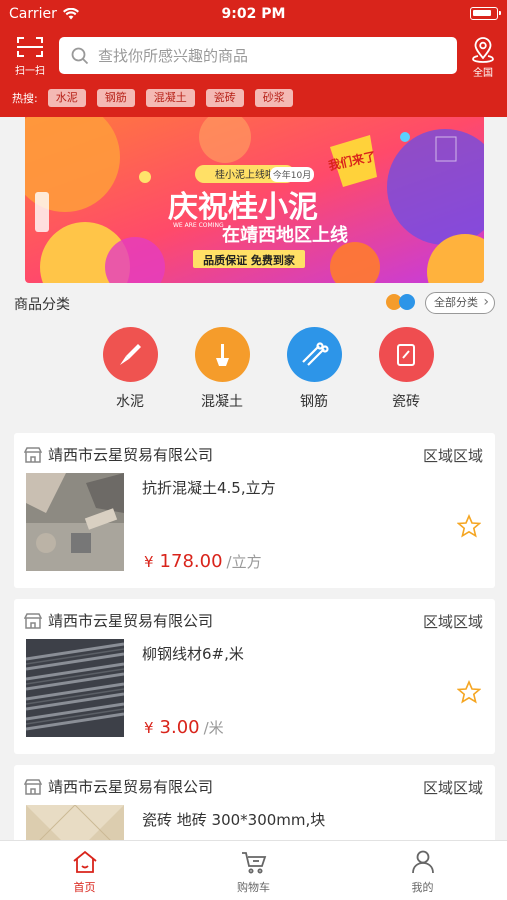  Describe the element at coordinates (234, 820) in the screenshot. I see `product-name: 瓷砖 地砖 300*300mm,块` at that location.